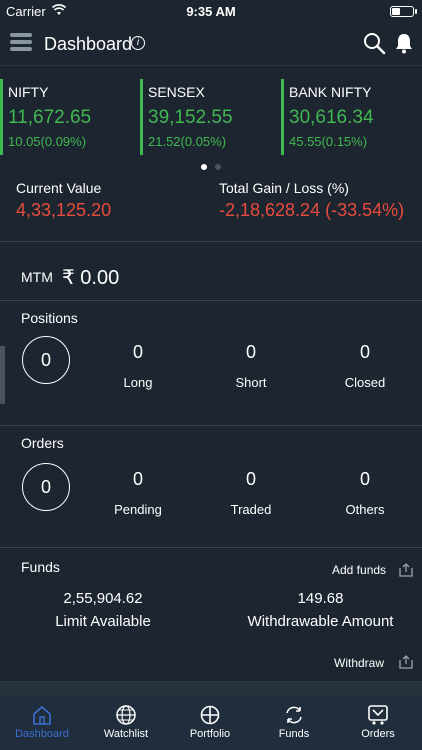 This screenshot has height=750, width=422. I want to click on info-icon: i, so click(138, 43).